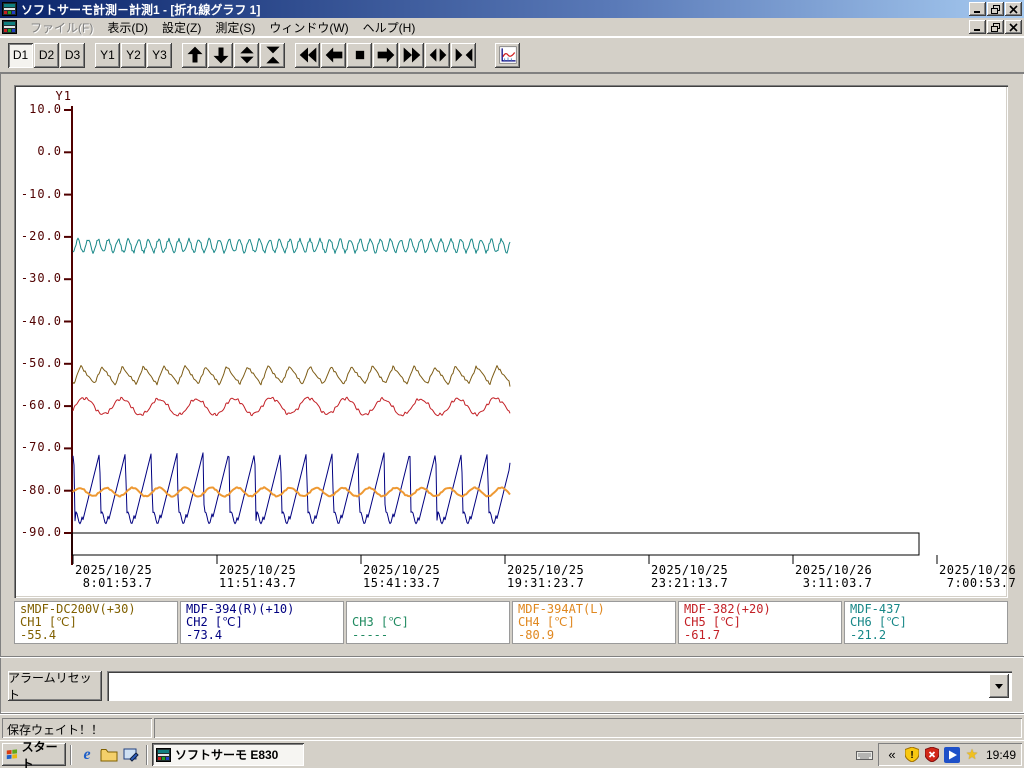 The width and height of the screenshot is (1024, 768). What do you see at coordinates (235, 27) in the screenshot?
I see `menu-measure: 測定(S)` at bounding box center [235, 27].